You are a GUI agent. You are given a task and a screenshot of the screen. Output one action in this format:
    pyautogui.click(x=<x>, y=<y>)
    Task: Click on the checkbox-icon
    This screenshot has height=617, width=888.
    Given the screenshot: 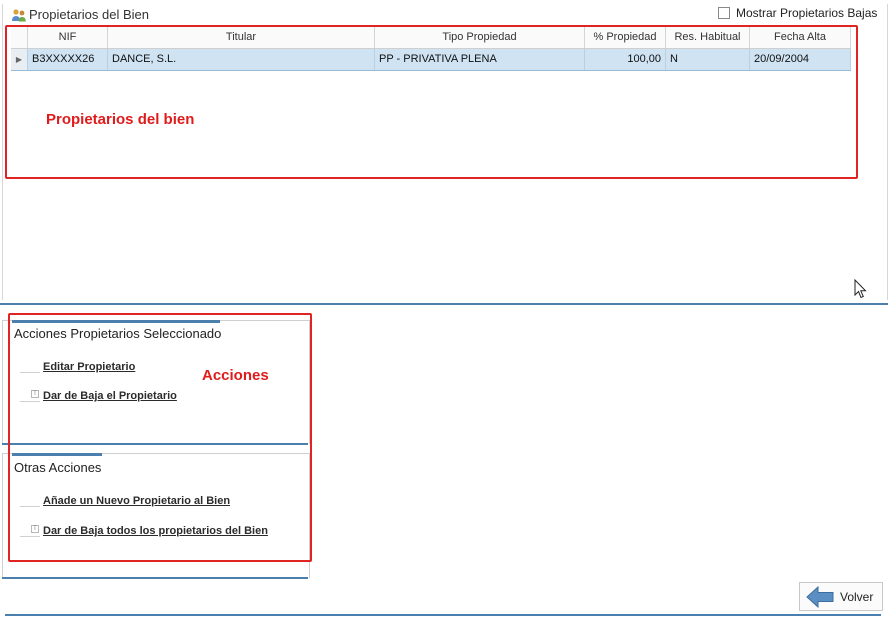 What is the action you would take?
    pyautogui.click(x=724, y=13)
    